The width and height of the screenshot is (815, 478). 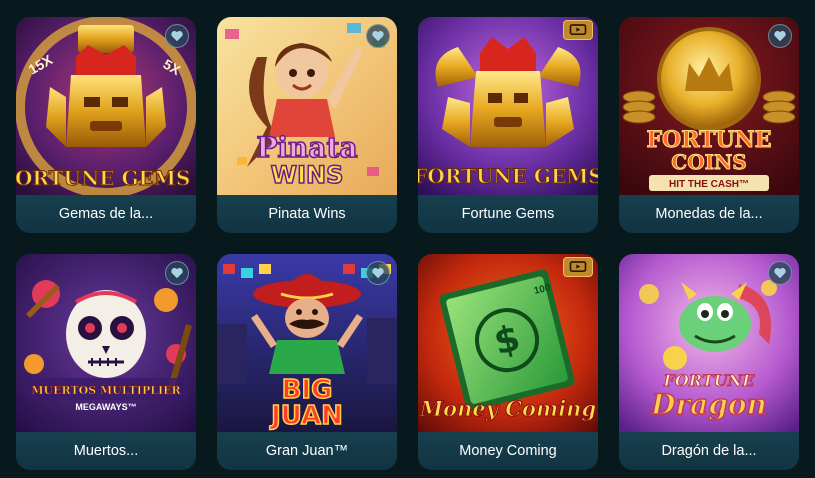 I want to click on game-logo-subtext: COINS, so click(x=708, y=162).